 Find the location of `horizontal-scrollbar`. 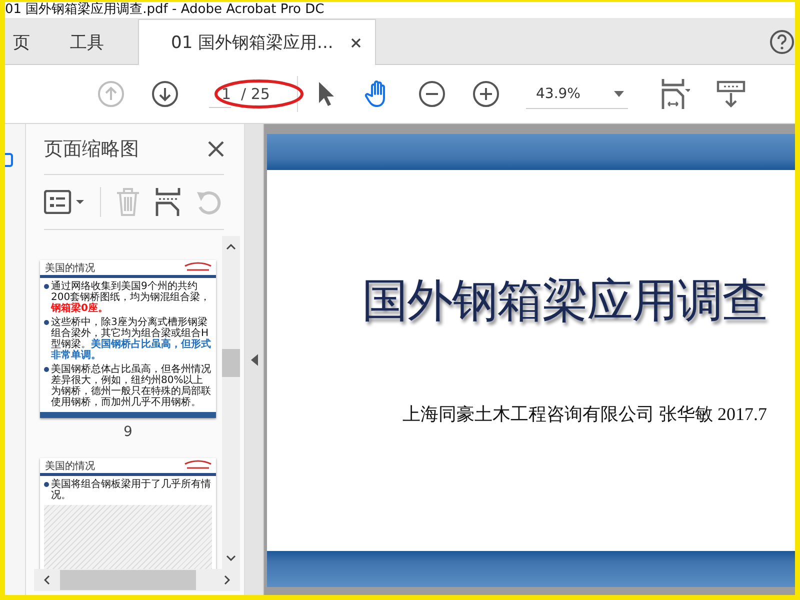

horizontal-scrollbar is located at coordinates (137, 580).